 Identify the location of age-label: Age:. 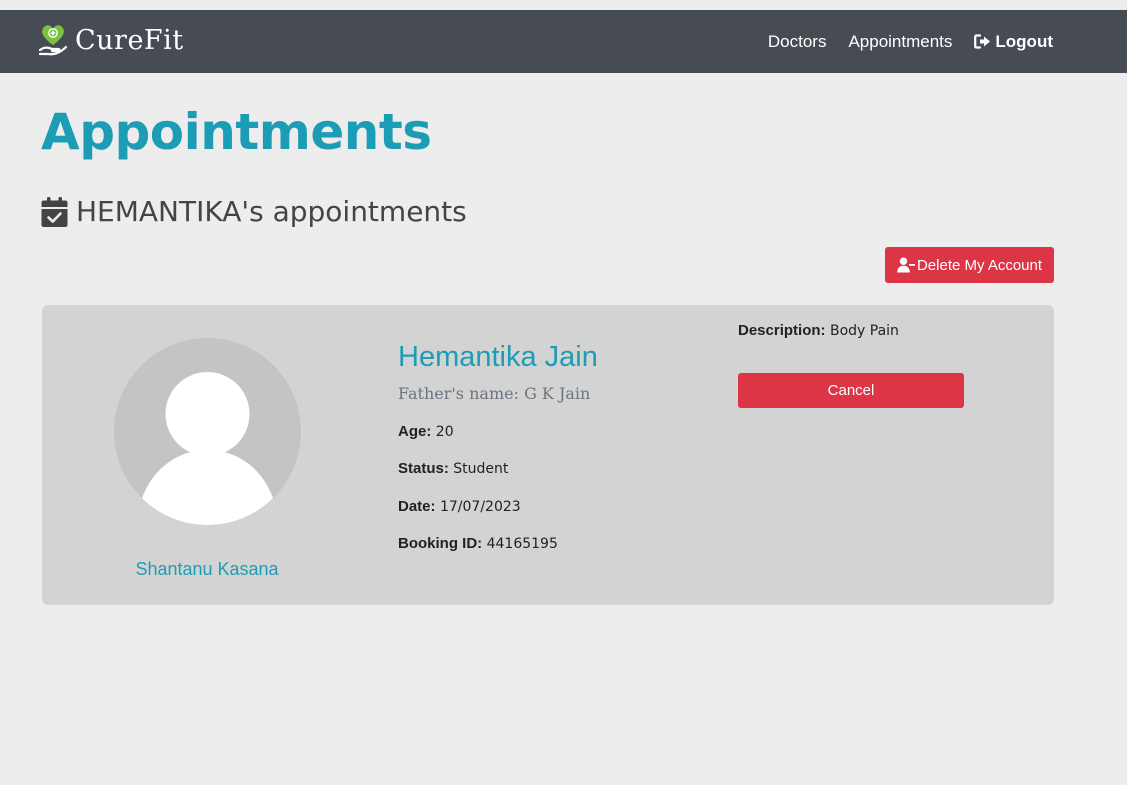
(415, 431).